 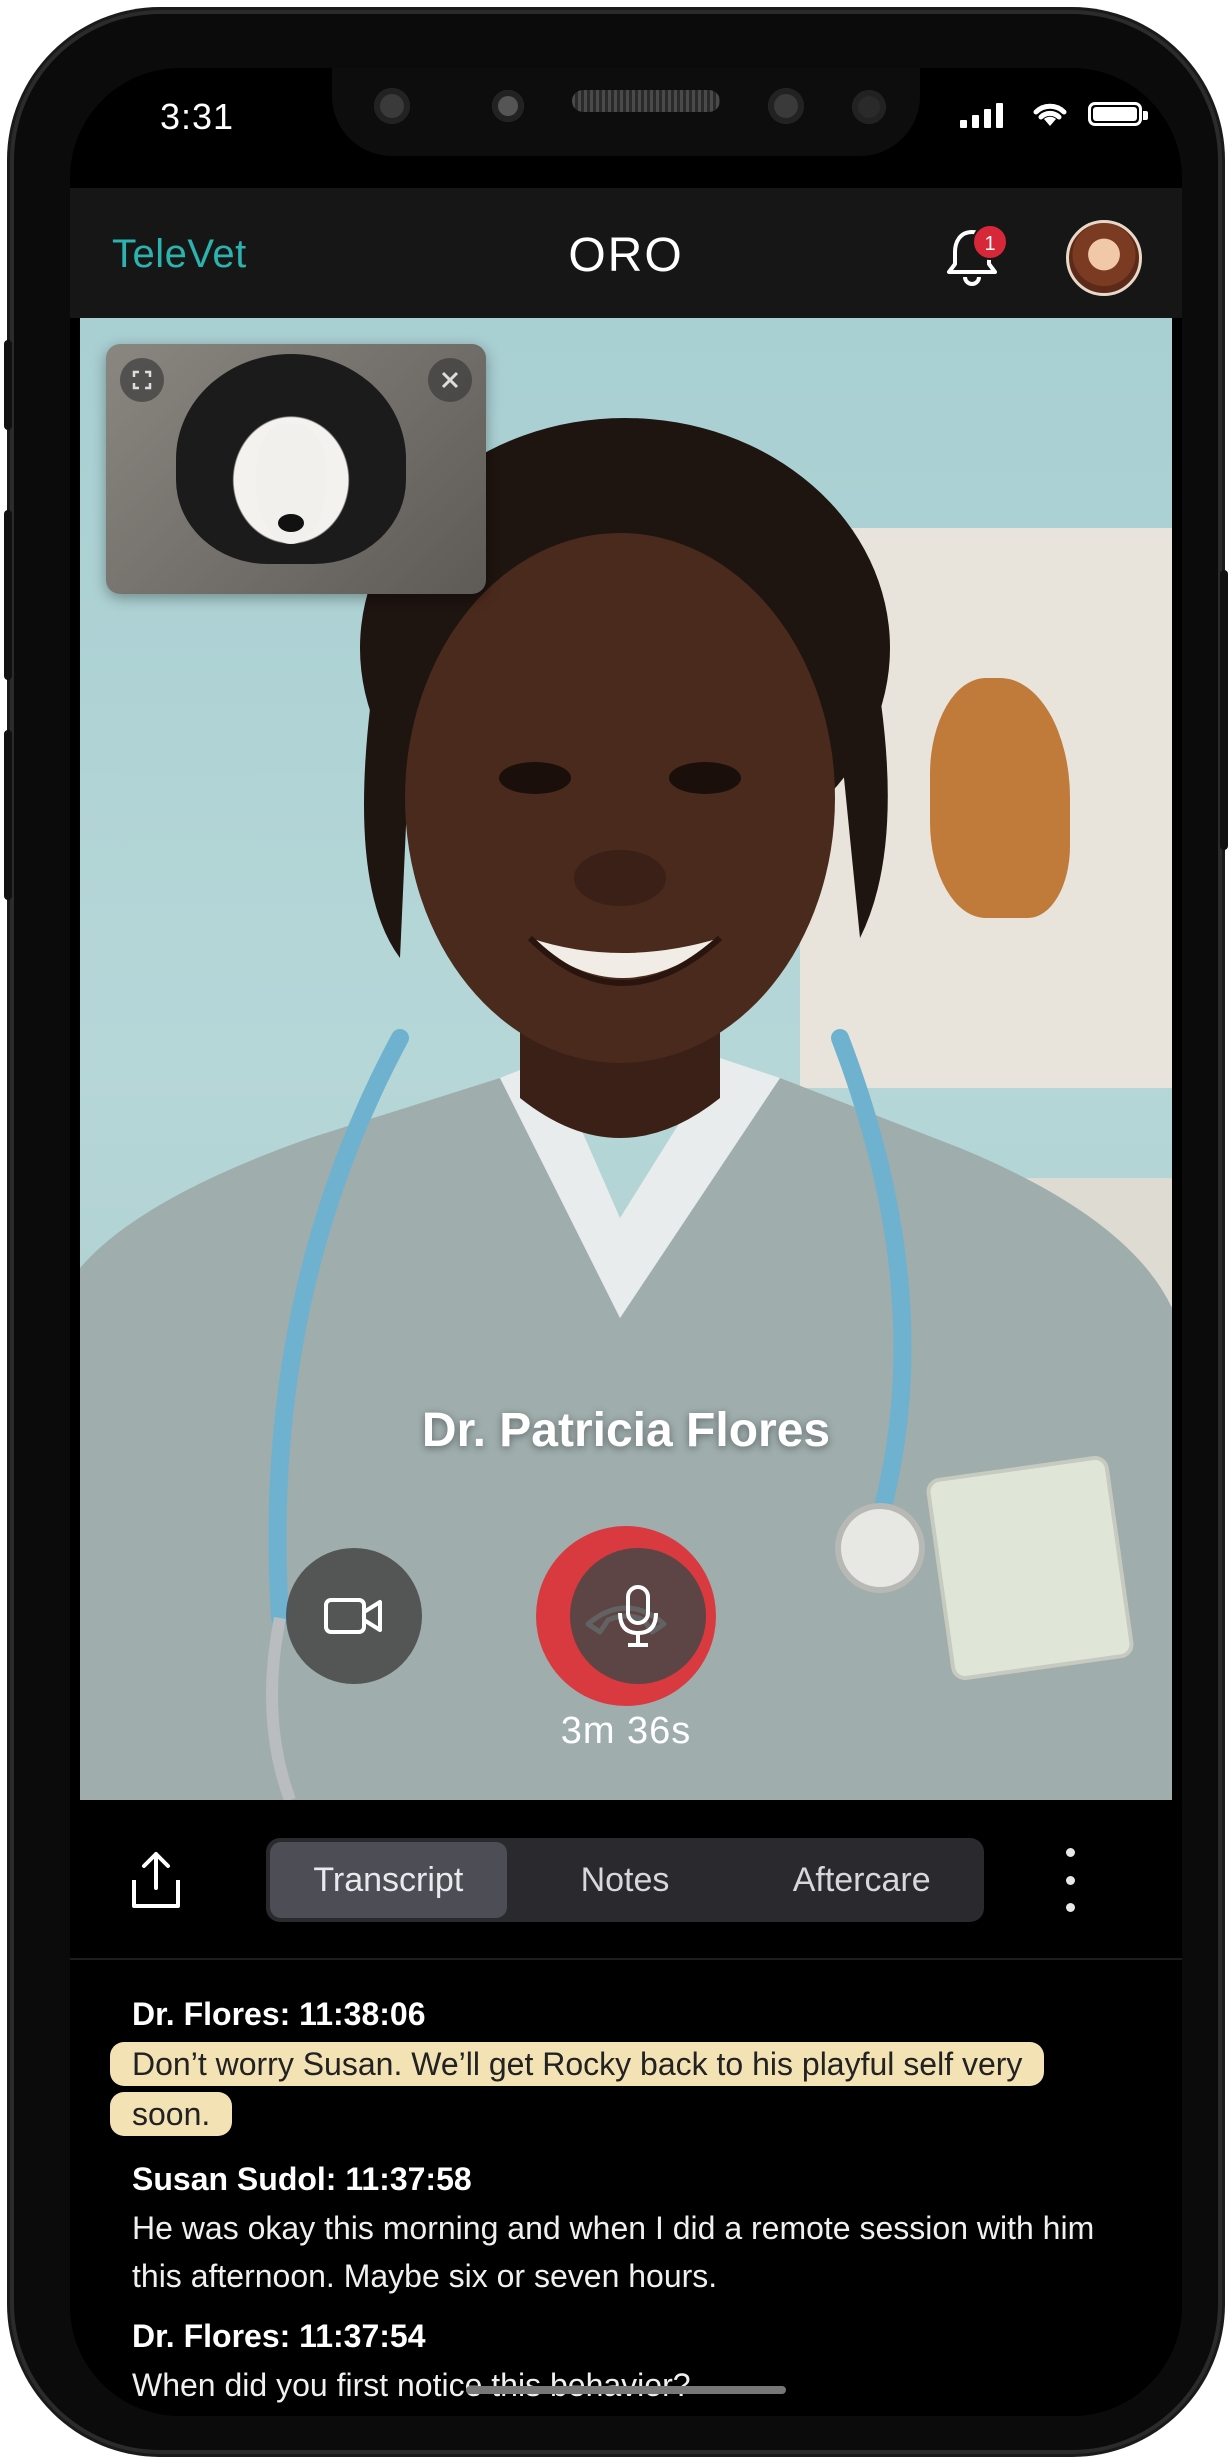 I want to click on volume-up-button, so click(x=8, y=595).